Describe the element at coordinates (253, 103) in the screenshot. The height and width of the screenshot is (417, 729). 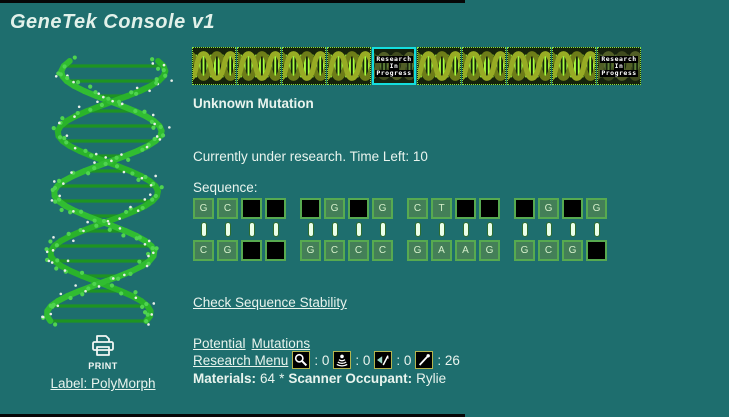
I see `mutation-name: Unknown Mutation` at that location.